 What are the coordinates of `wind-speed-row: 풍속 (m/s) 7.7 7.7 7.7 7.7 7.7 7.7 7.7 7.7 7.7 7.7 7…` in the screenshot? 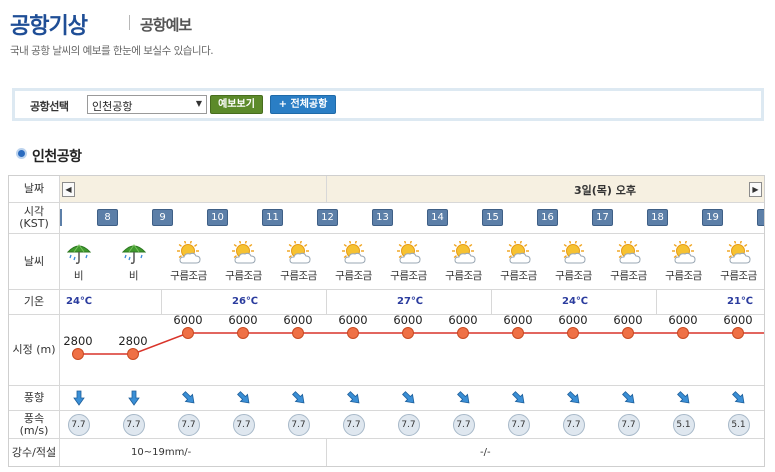 It's located at (386, 425).